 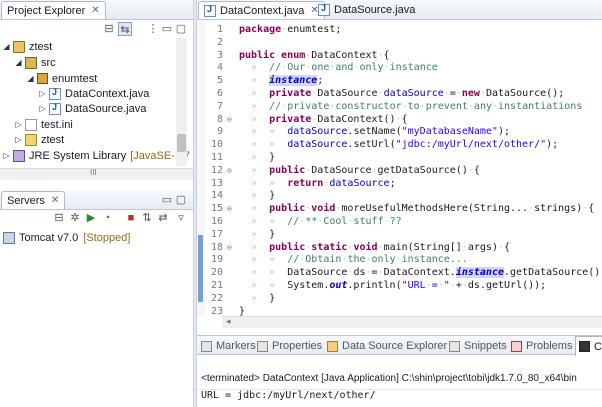 What do you see at coordinates (163, 218) in the screenshot?
I see `clean-icon: ⇄` at bounding box center [163, 218].